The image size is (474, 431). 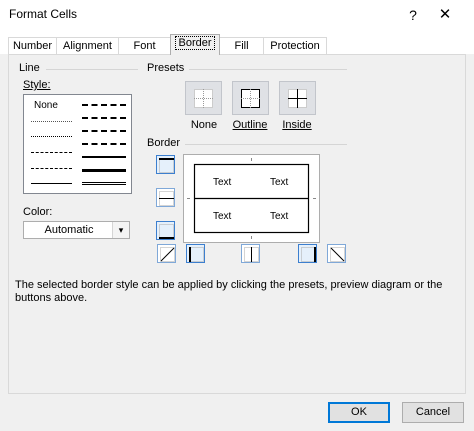 What do you see at coordinates (51, 121) in the screenshot?
I see `line-style-hairline` at bounding box center [51, 121].